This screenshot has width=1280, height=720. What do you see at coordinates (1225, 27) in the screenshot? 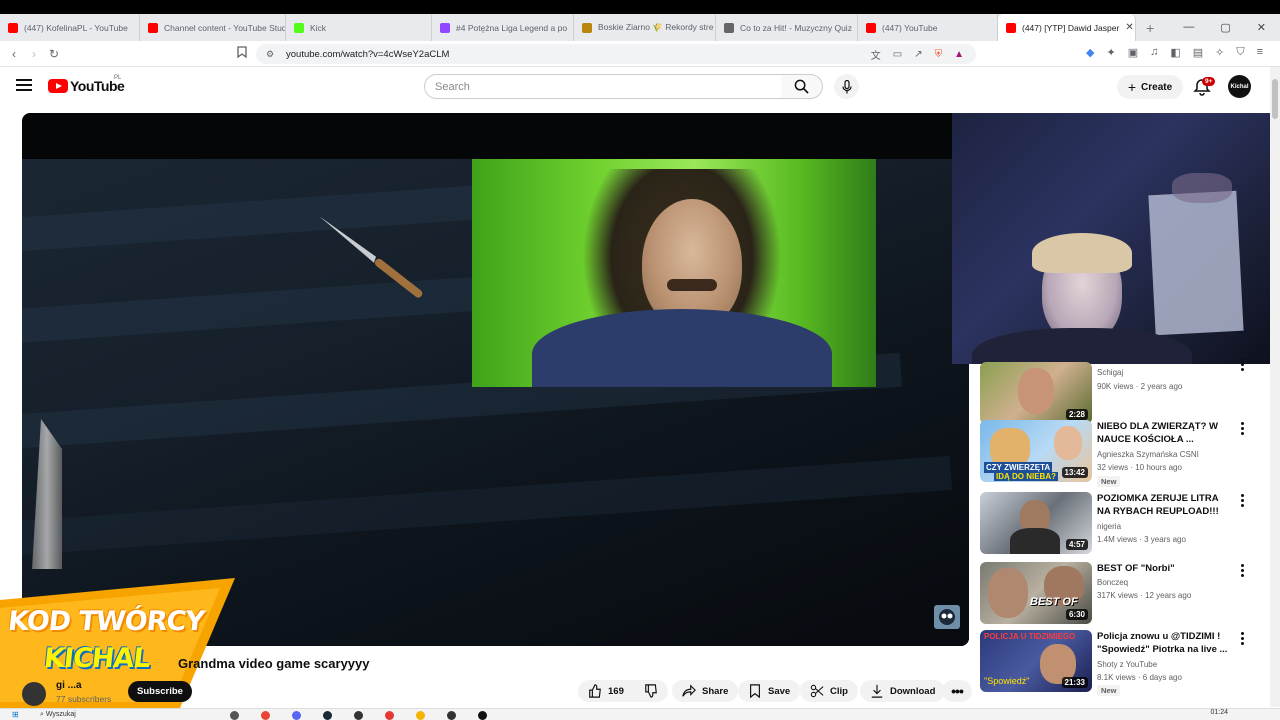
I see `maximize-icon: ▢` at bounding box center [1225, 27].